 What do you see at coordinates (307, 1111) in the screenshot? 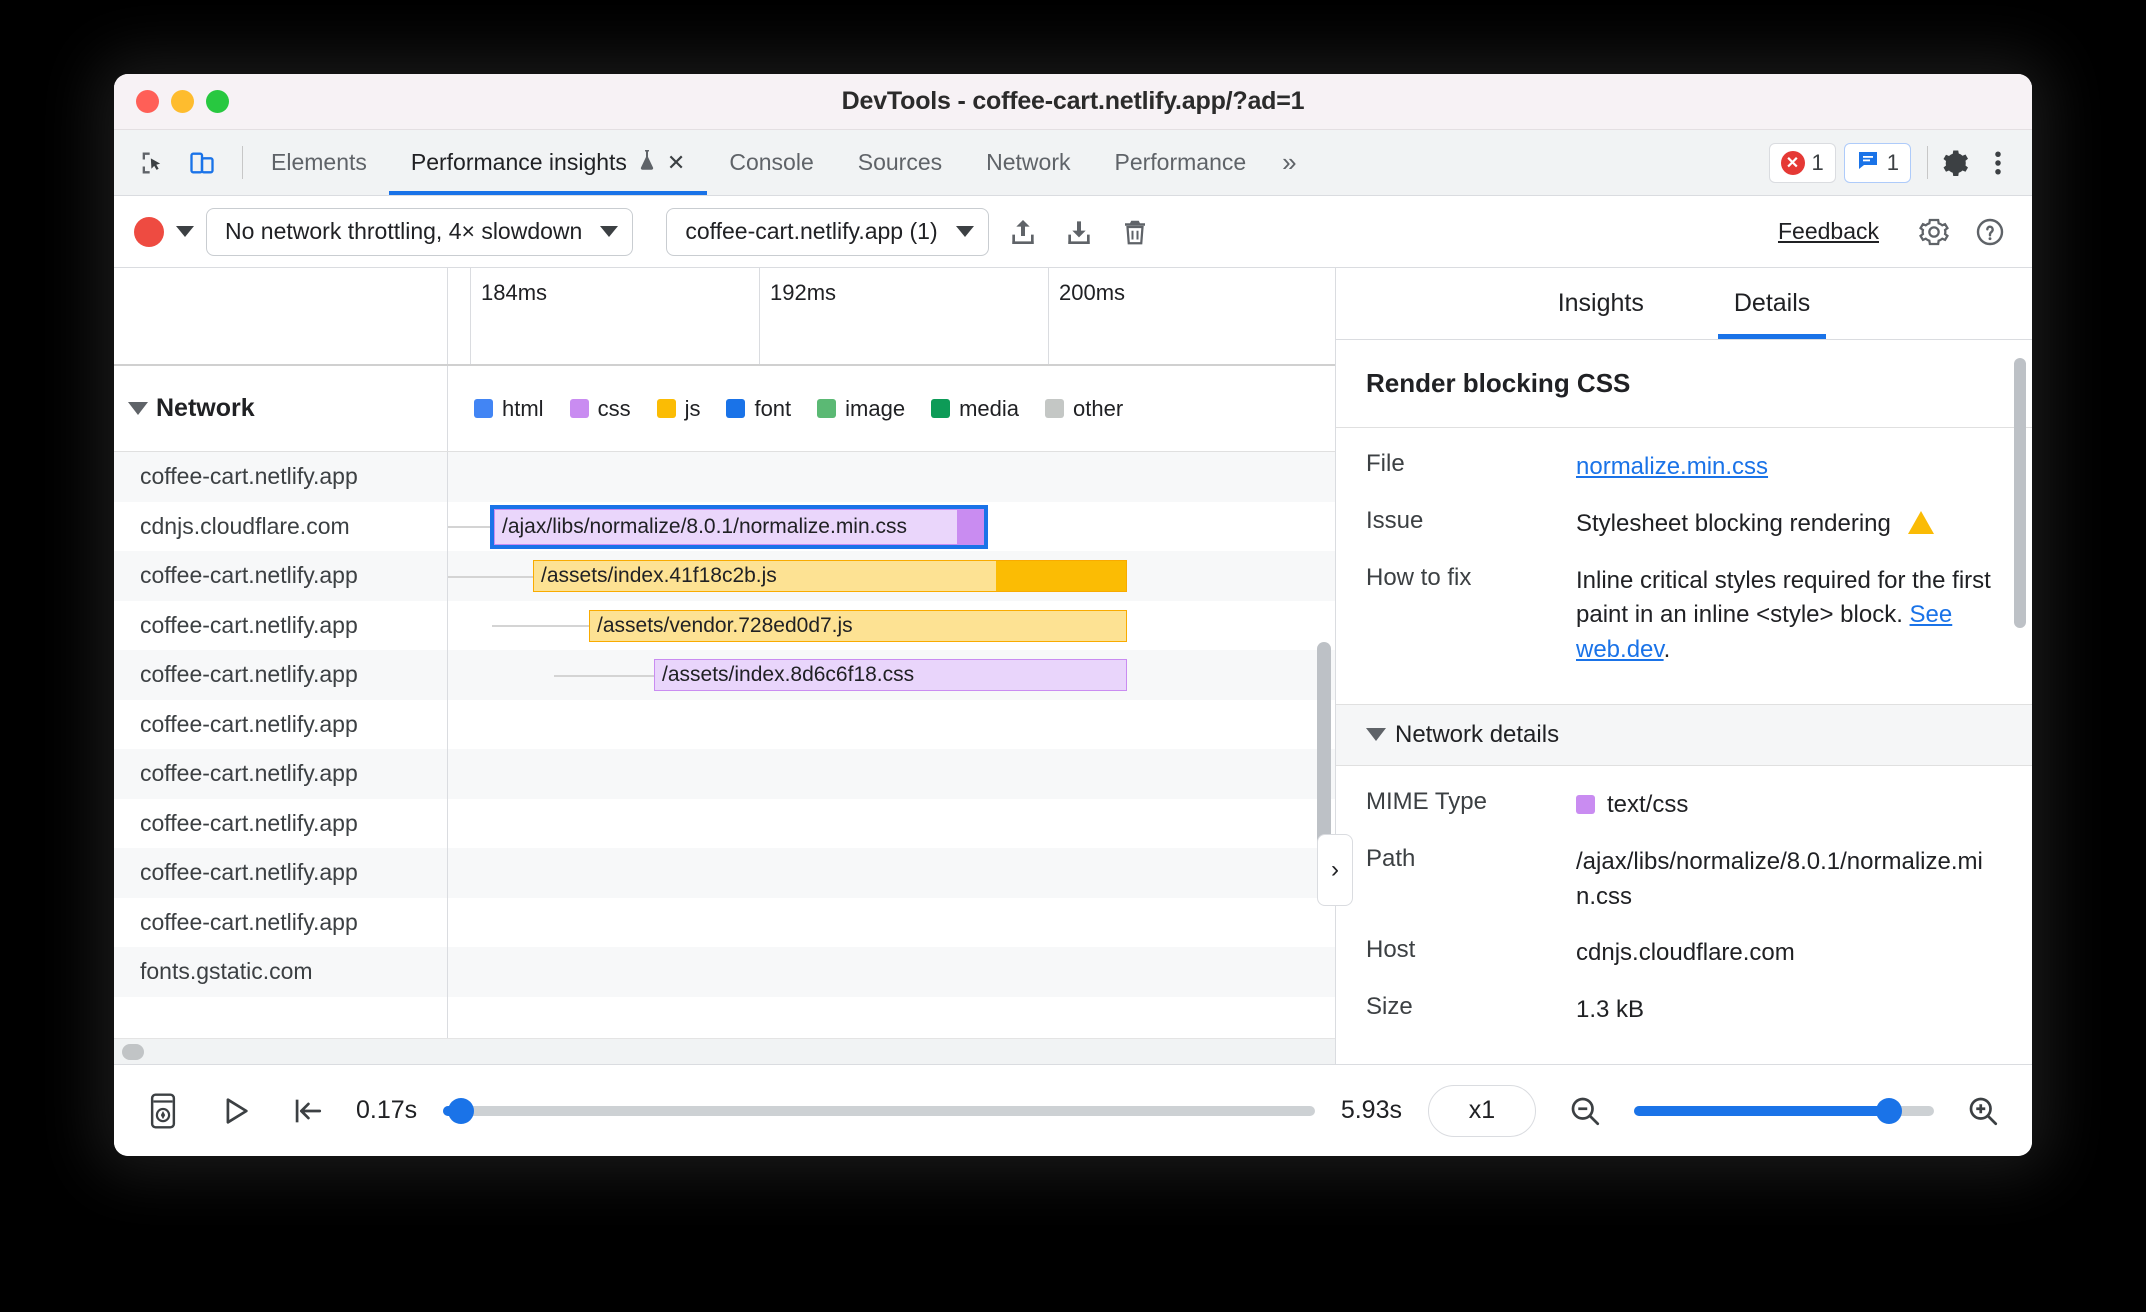
I see `jump-to-start-icon` at bounding box center [307, 1111].